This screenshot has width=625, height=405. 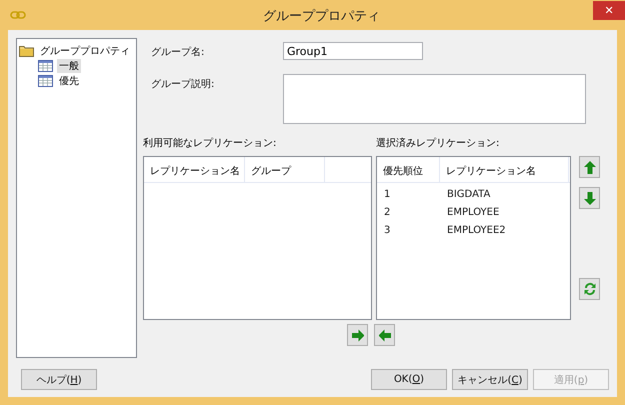 I want to click on down-arrow-icon, so click(x=590, y=198).